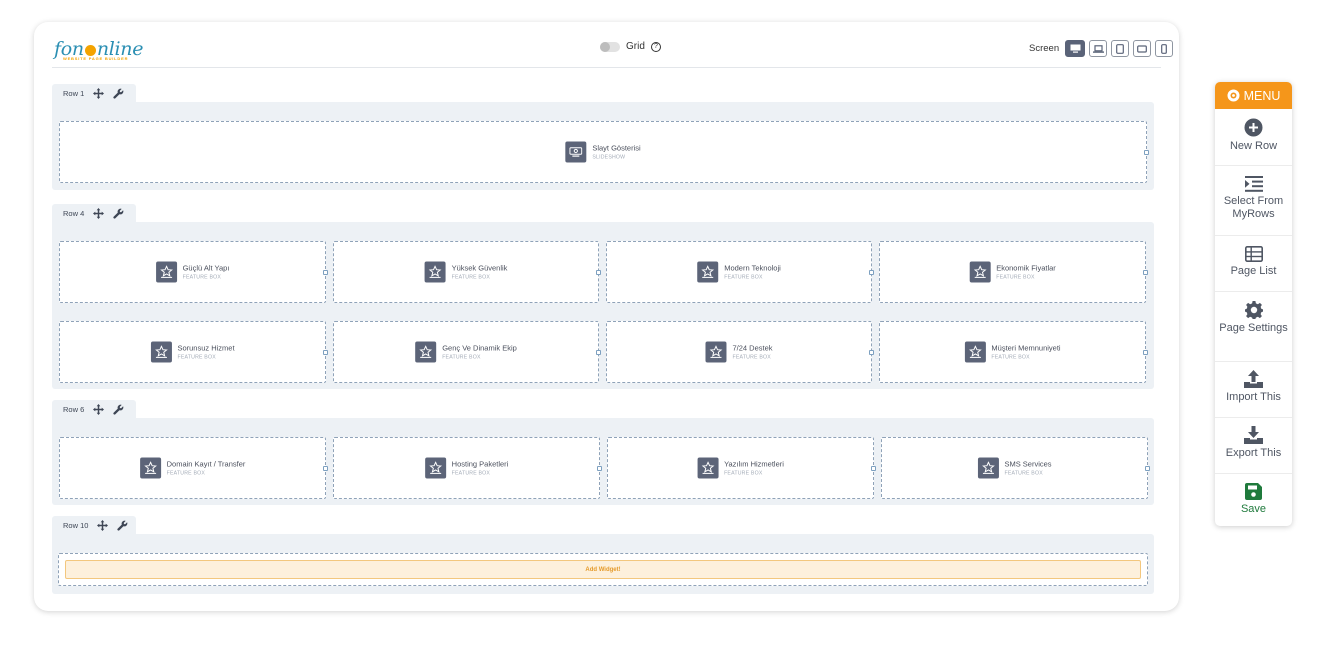 This screenshot has height=653, width=1321. I want to click on add-widget-button: Add Widget!, so click(603, 569).